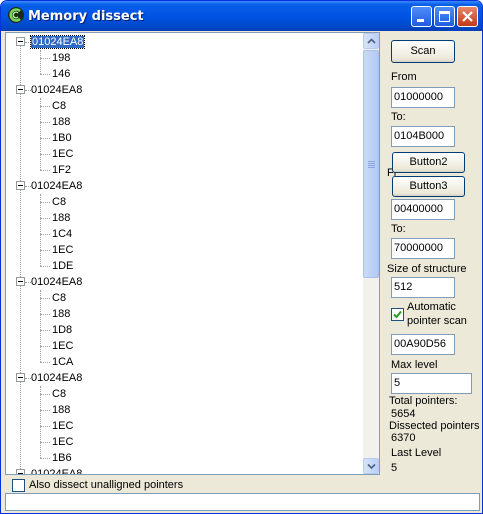 The image size is (483, 514). What do you see at coordinates (423, 401) in the screenshot?
I see `total-pointers-label: Total pointers:` at bounding box center [423, 401].